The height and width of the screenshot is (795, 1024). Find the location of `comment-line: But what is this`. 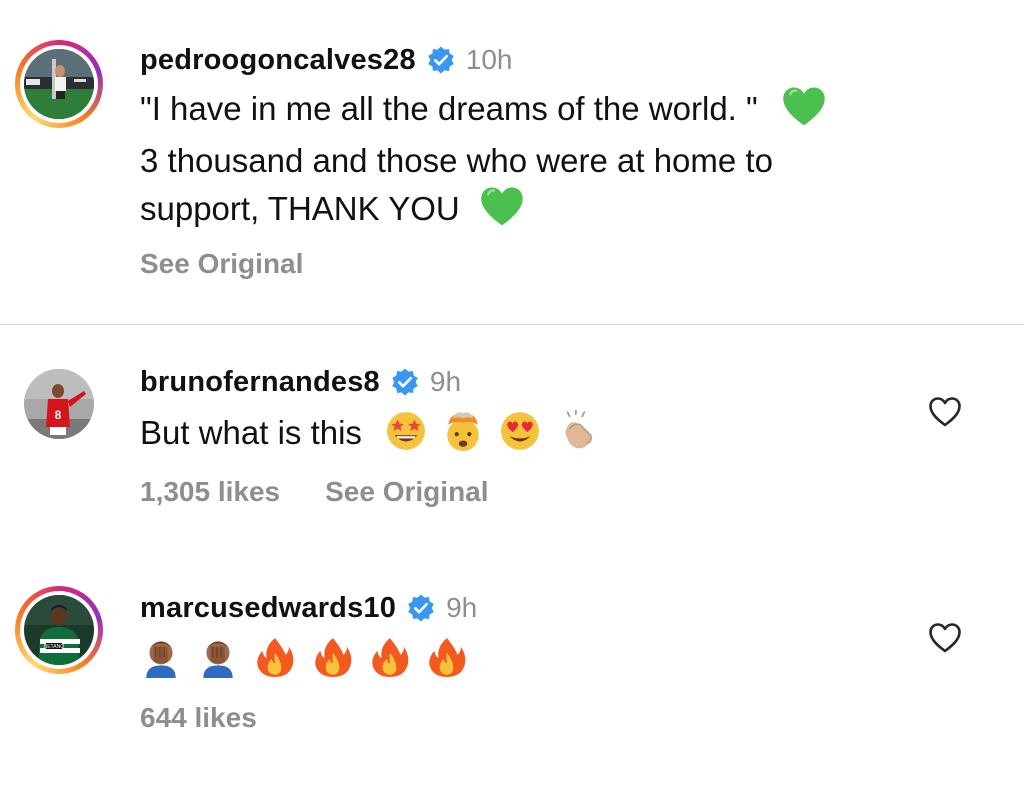

comment-line: But what is this is located at coordinates (520, 433).